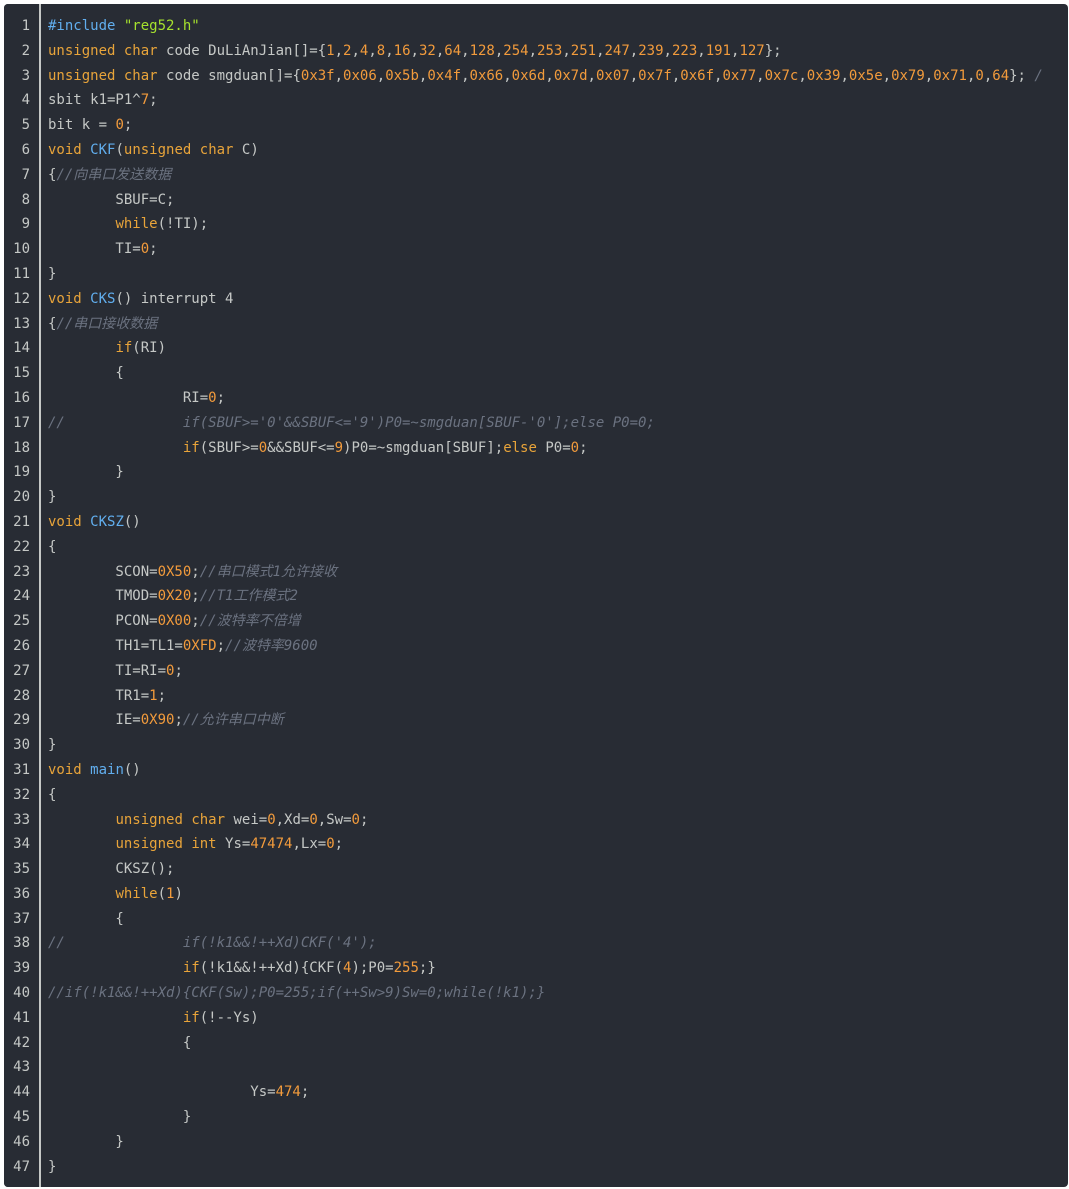  Describe the element at coordinates (52, 547) in the screenshot. I see `code-text: {` at that location.